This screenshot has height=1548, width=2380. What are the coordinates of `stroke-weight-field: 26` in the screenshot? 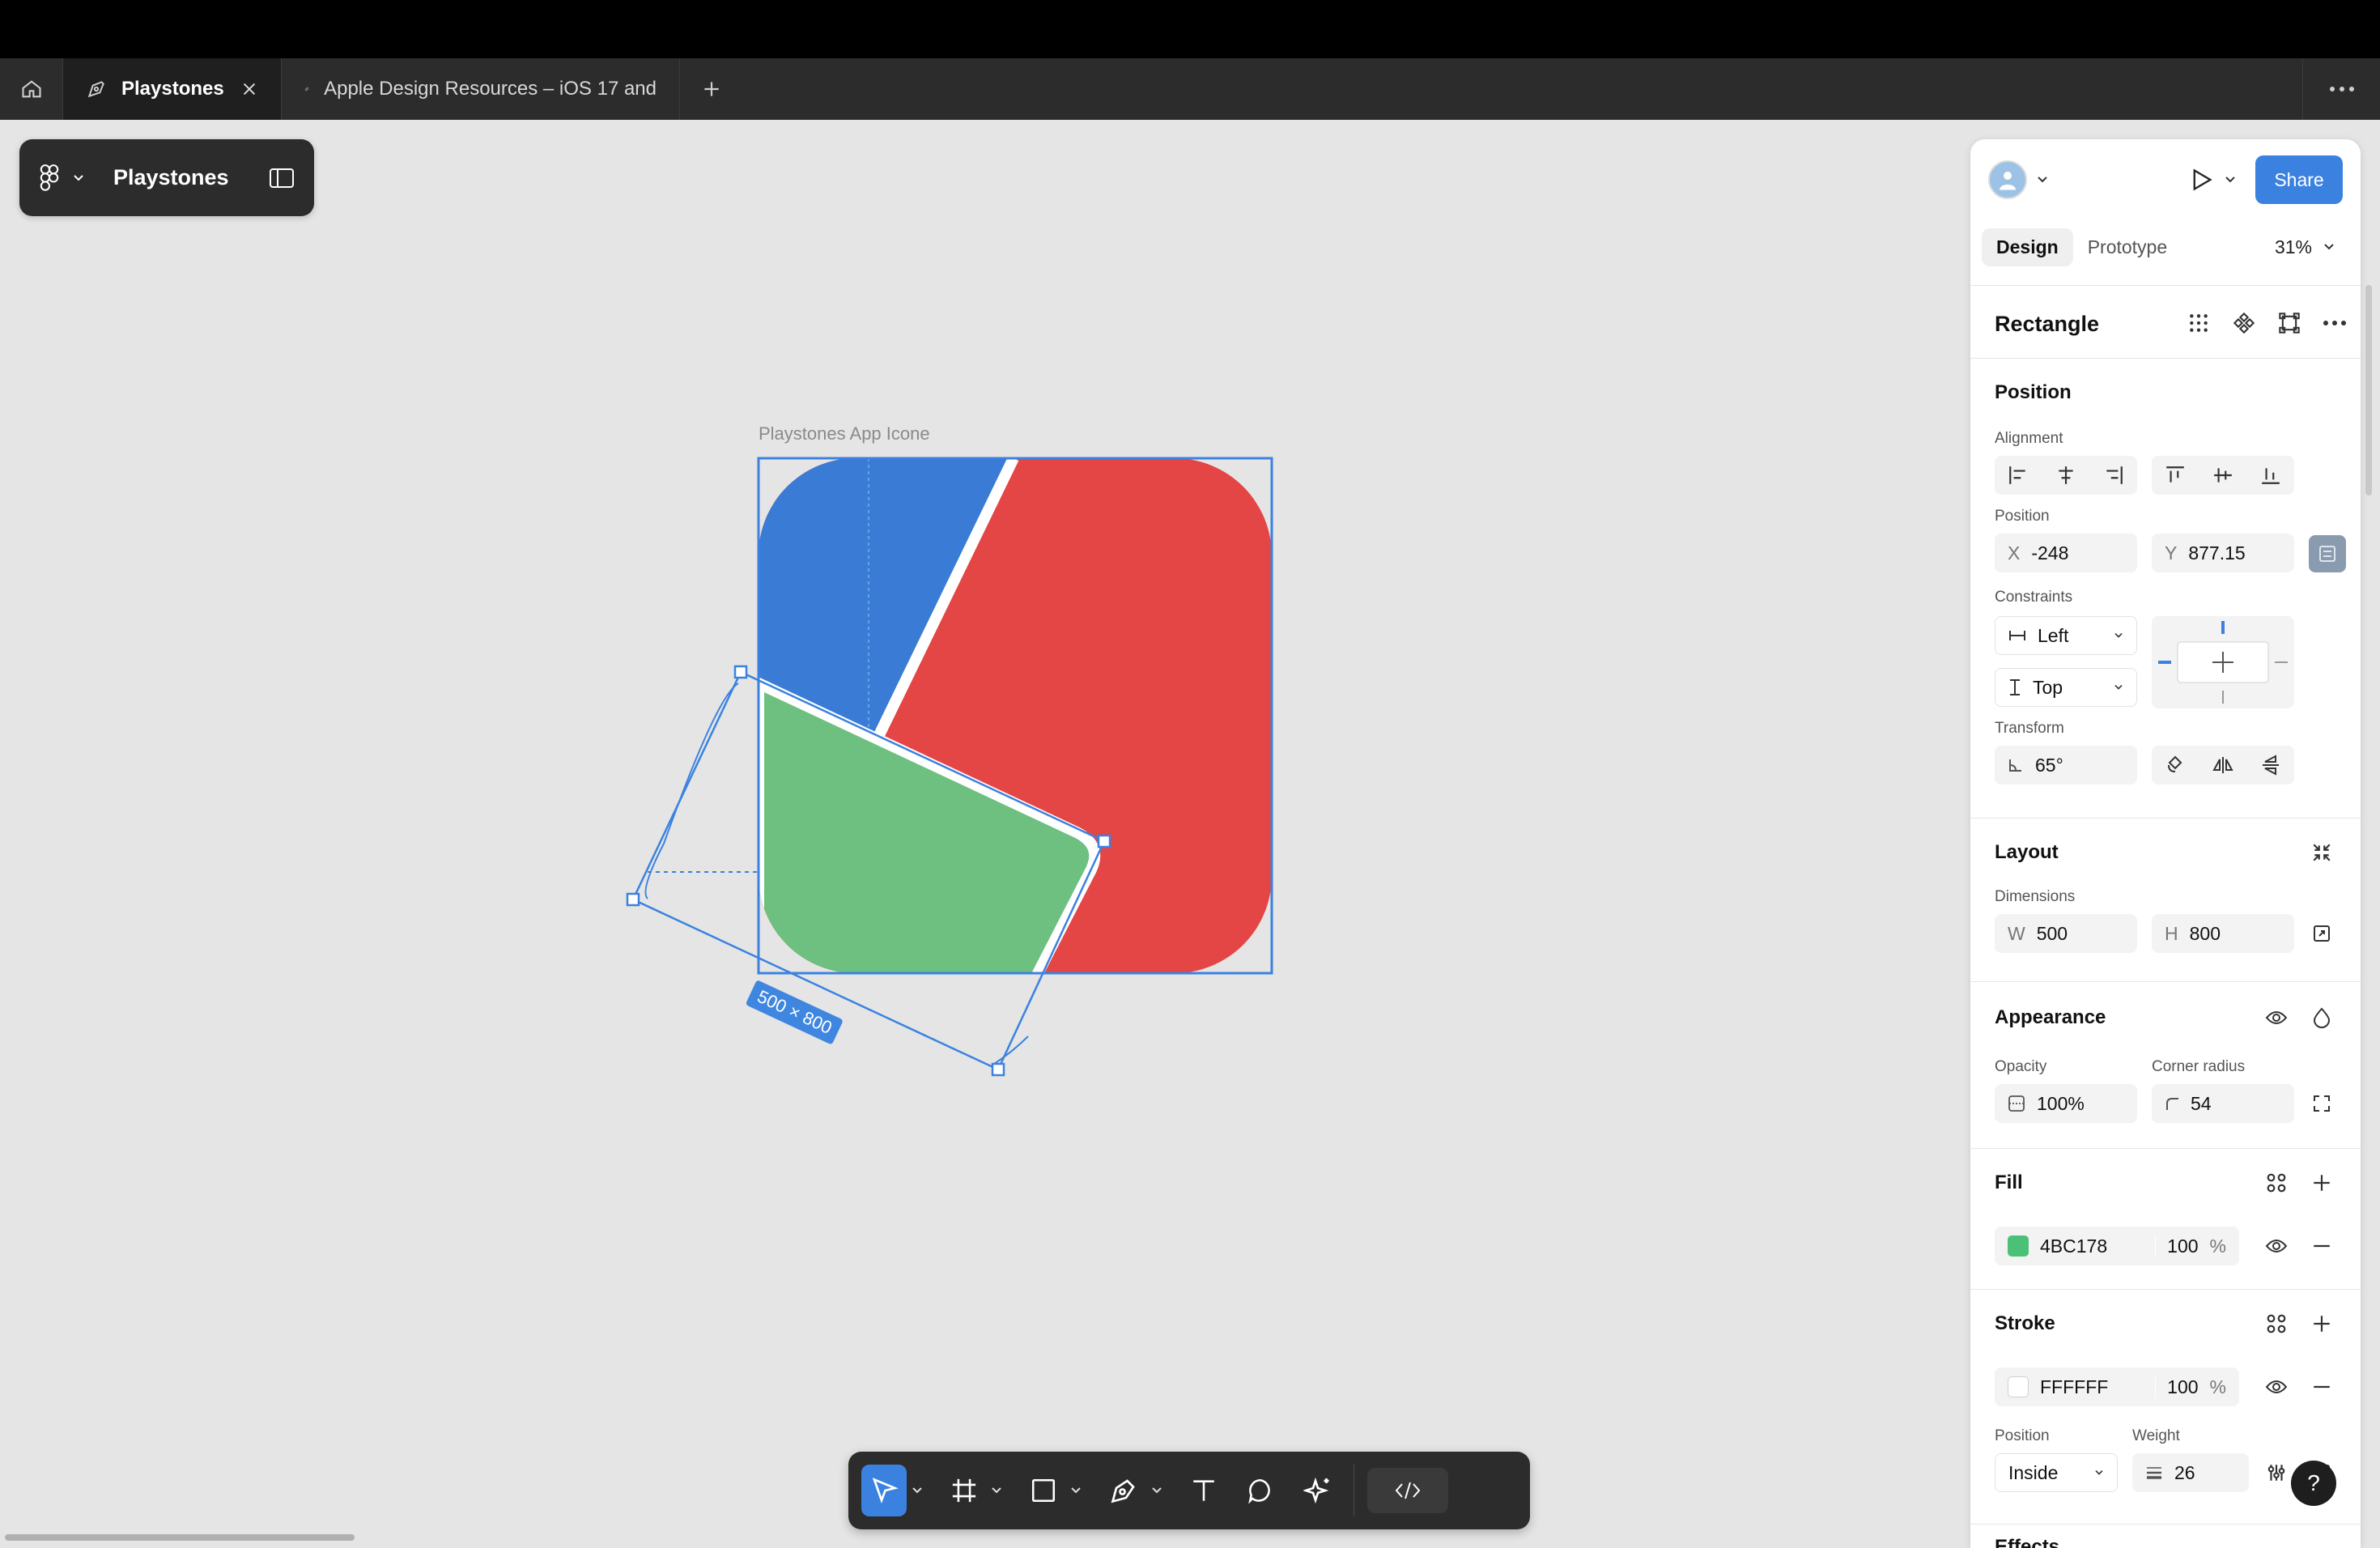 It's located at (2190, 1472).